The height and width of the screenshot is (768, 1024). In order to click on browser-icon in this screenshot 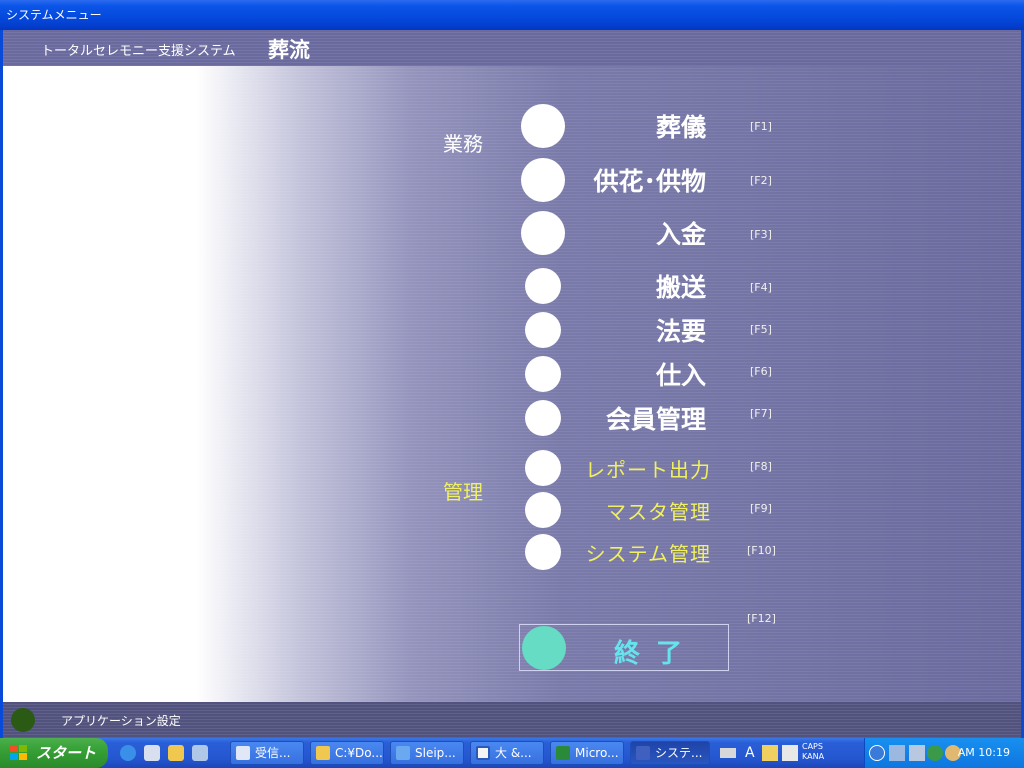, I will do `click(403, 753)`.